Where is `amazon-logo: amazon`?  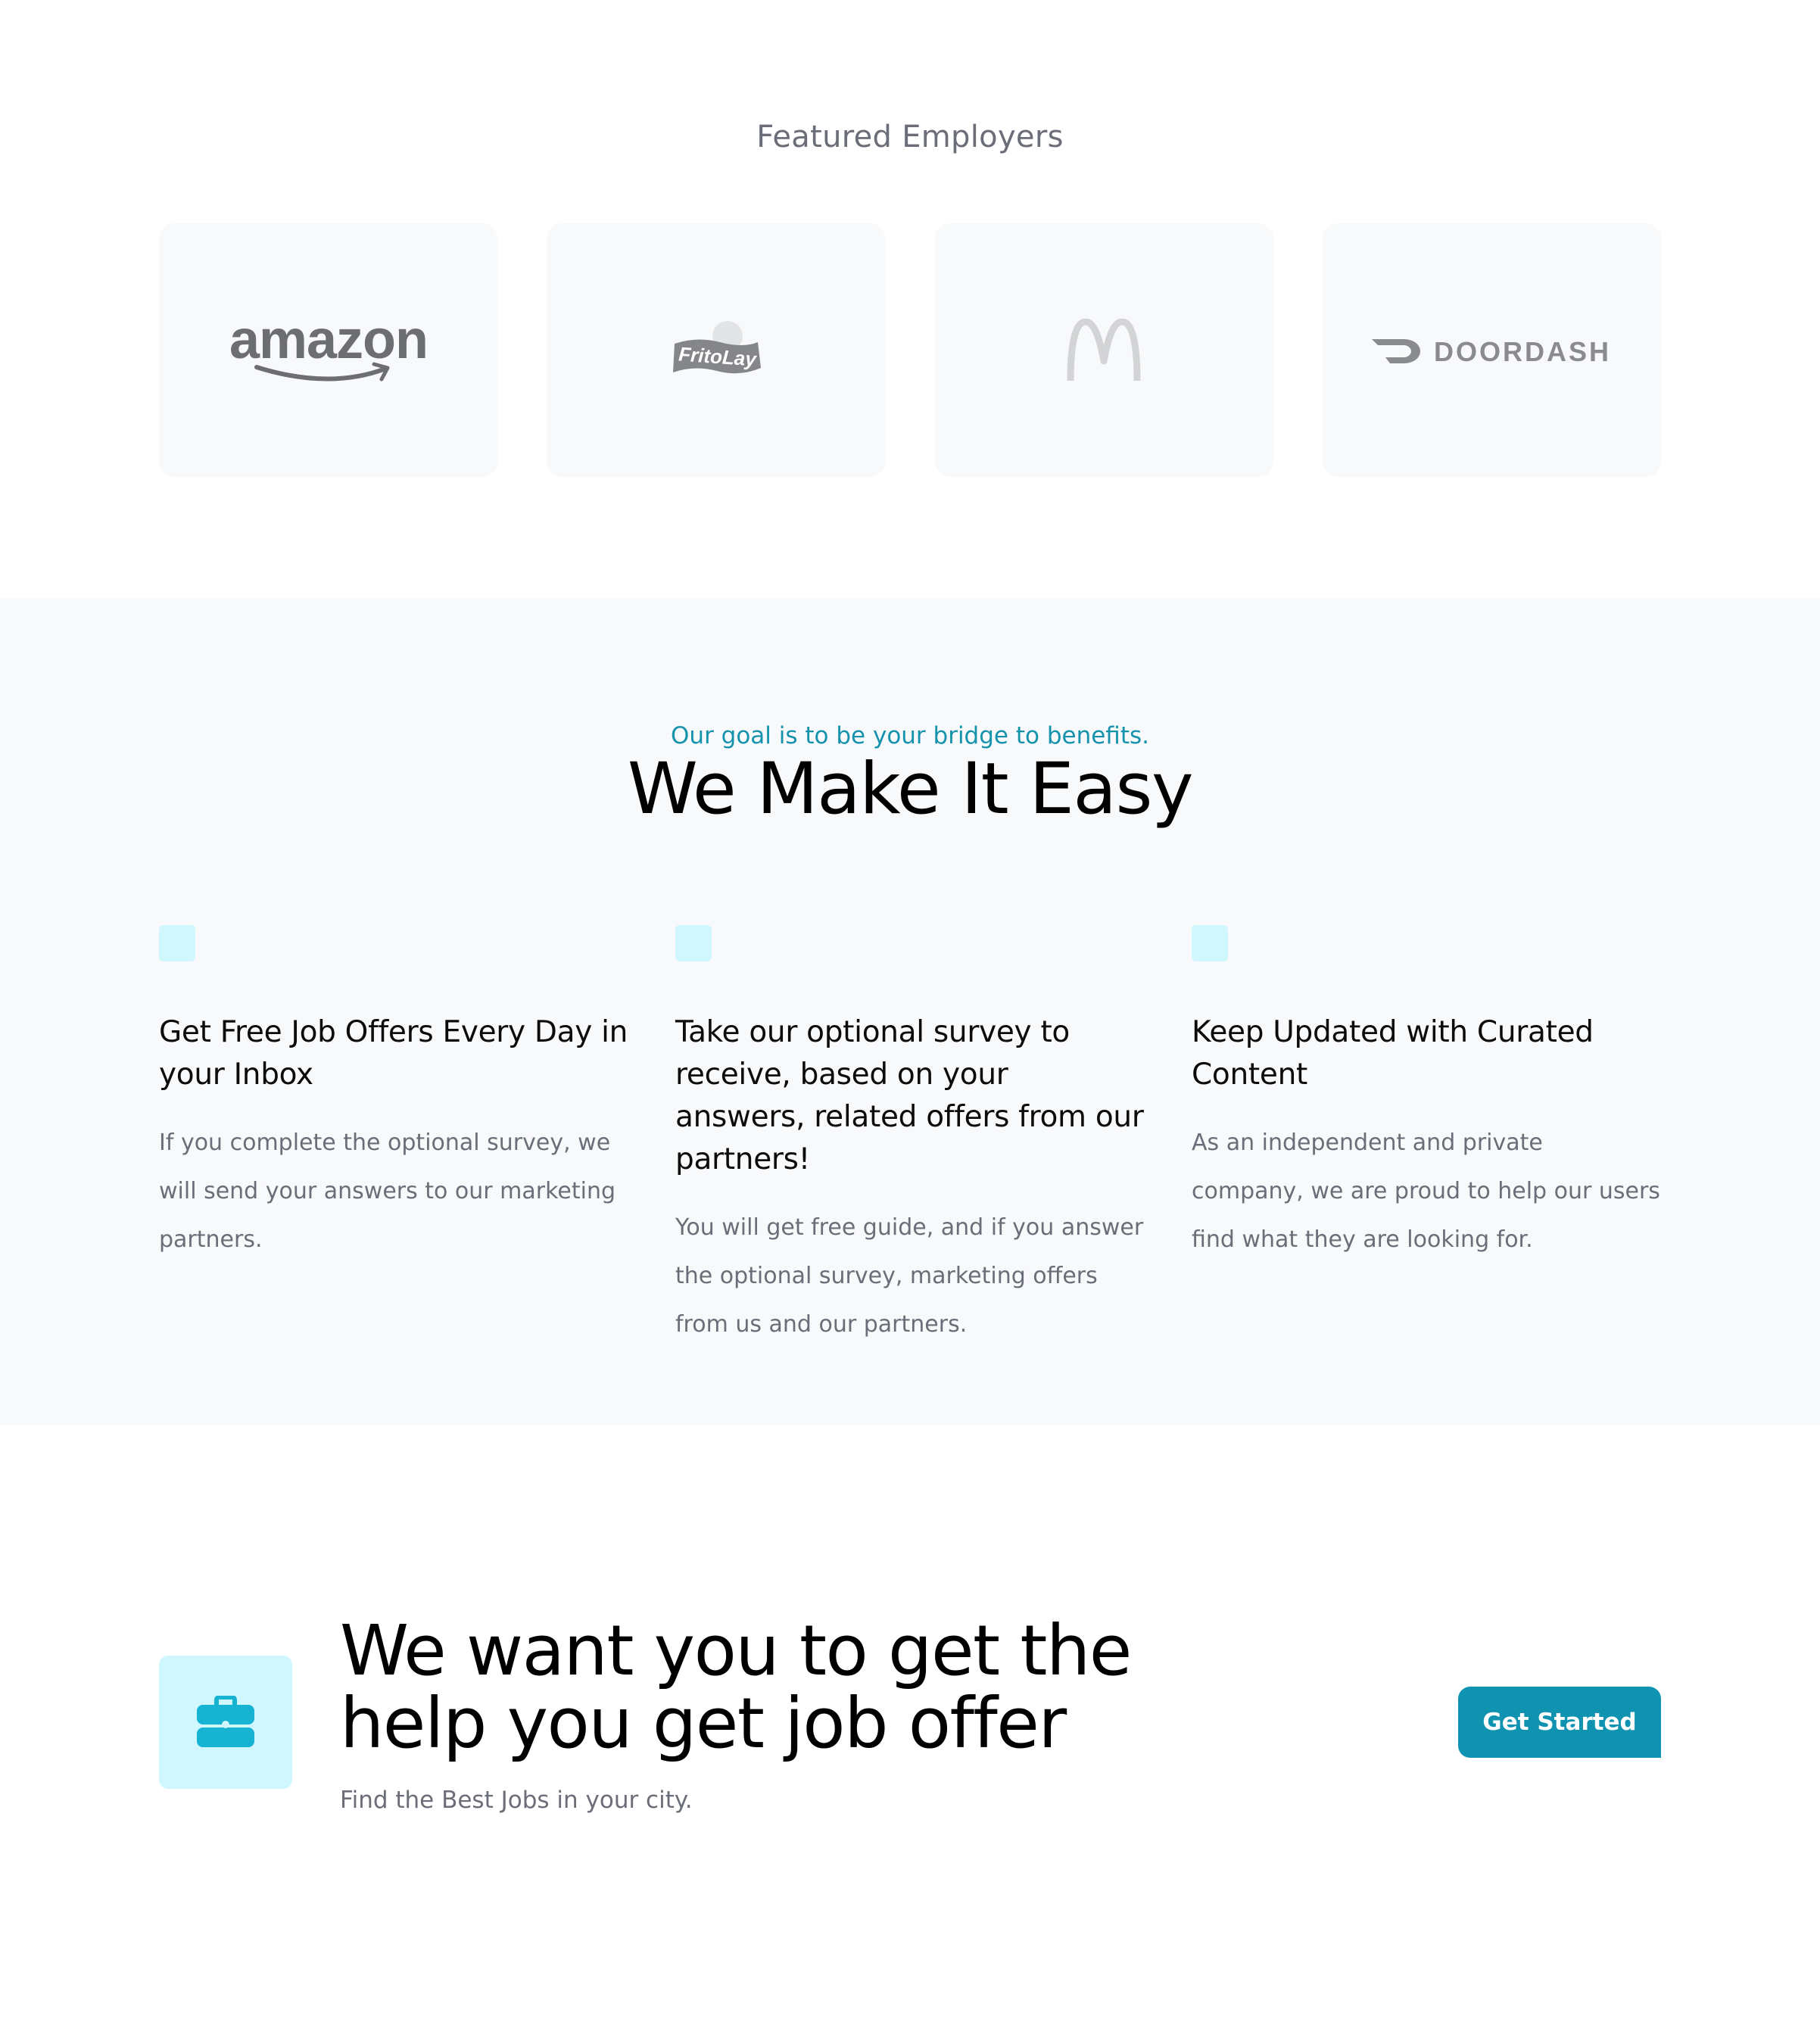 amazon-logo: amazon is located at coordinates (329, 347).